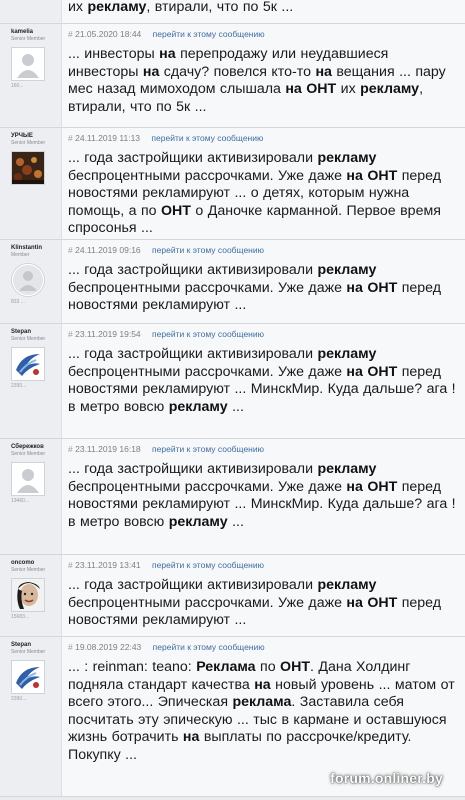 The width and height of the screenshot is (465, 800). Describe the element at coordinates (36, 248) in the screenshot. I see `author-name: Klinstantin` at that location.